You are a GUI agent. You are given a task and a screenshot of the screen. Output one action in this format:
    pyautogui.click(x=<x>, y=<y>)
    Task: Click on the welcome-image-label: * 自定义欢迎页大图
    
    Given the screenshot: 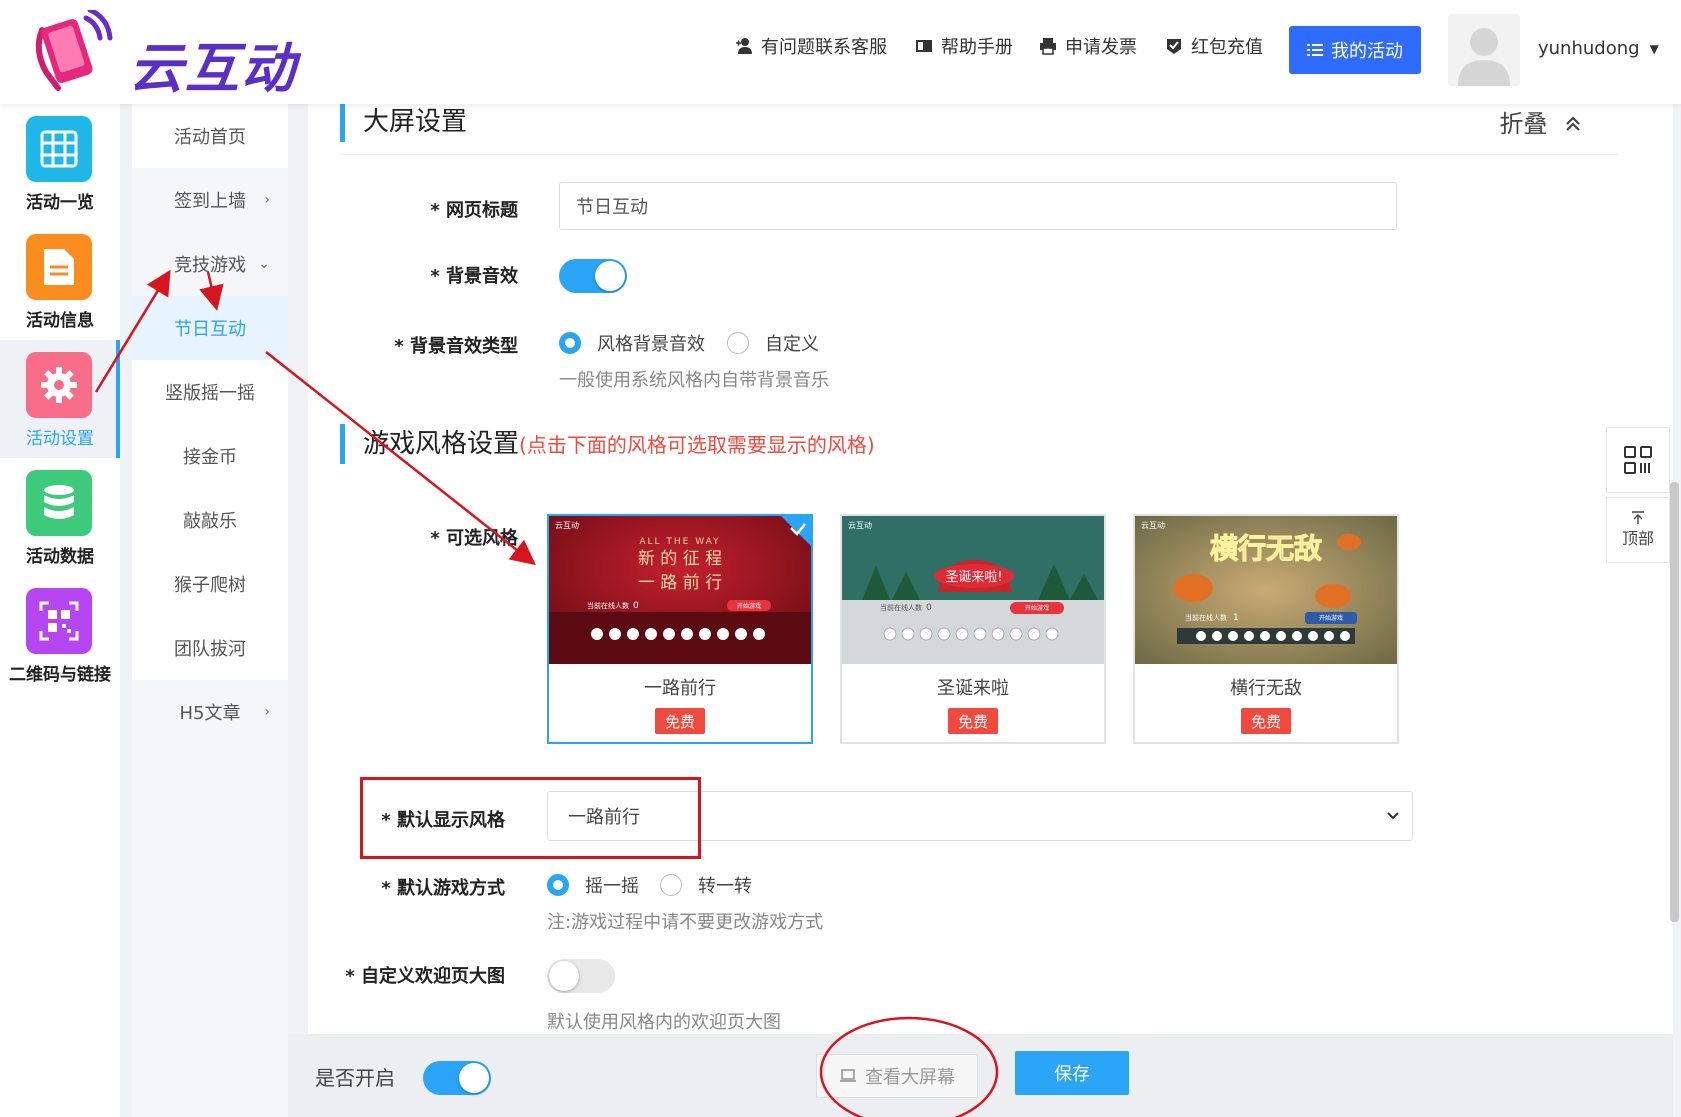 What is the action you would take?
    pyautogui.click(x=425, y=976)
    